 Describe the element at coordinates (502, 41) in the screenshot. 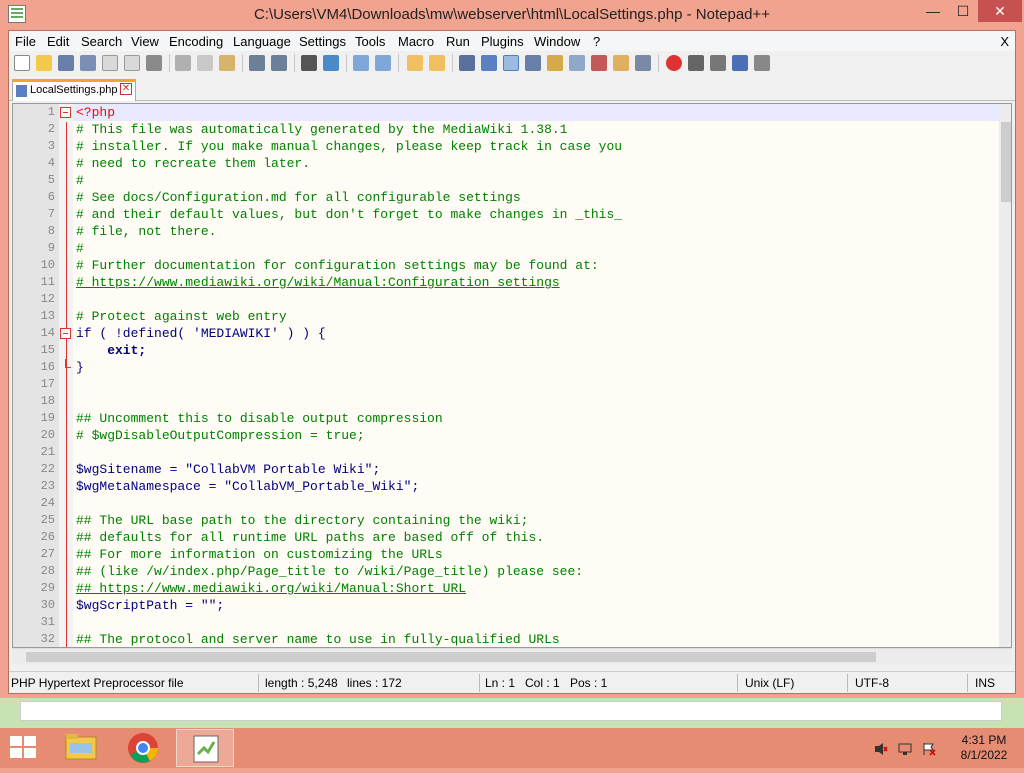

I see `menu-plugins: Plugins` at that location.